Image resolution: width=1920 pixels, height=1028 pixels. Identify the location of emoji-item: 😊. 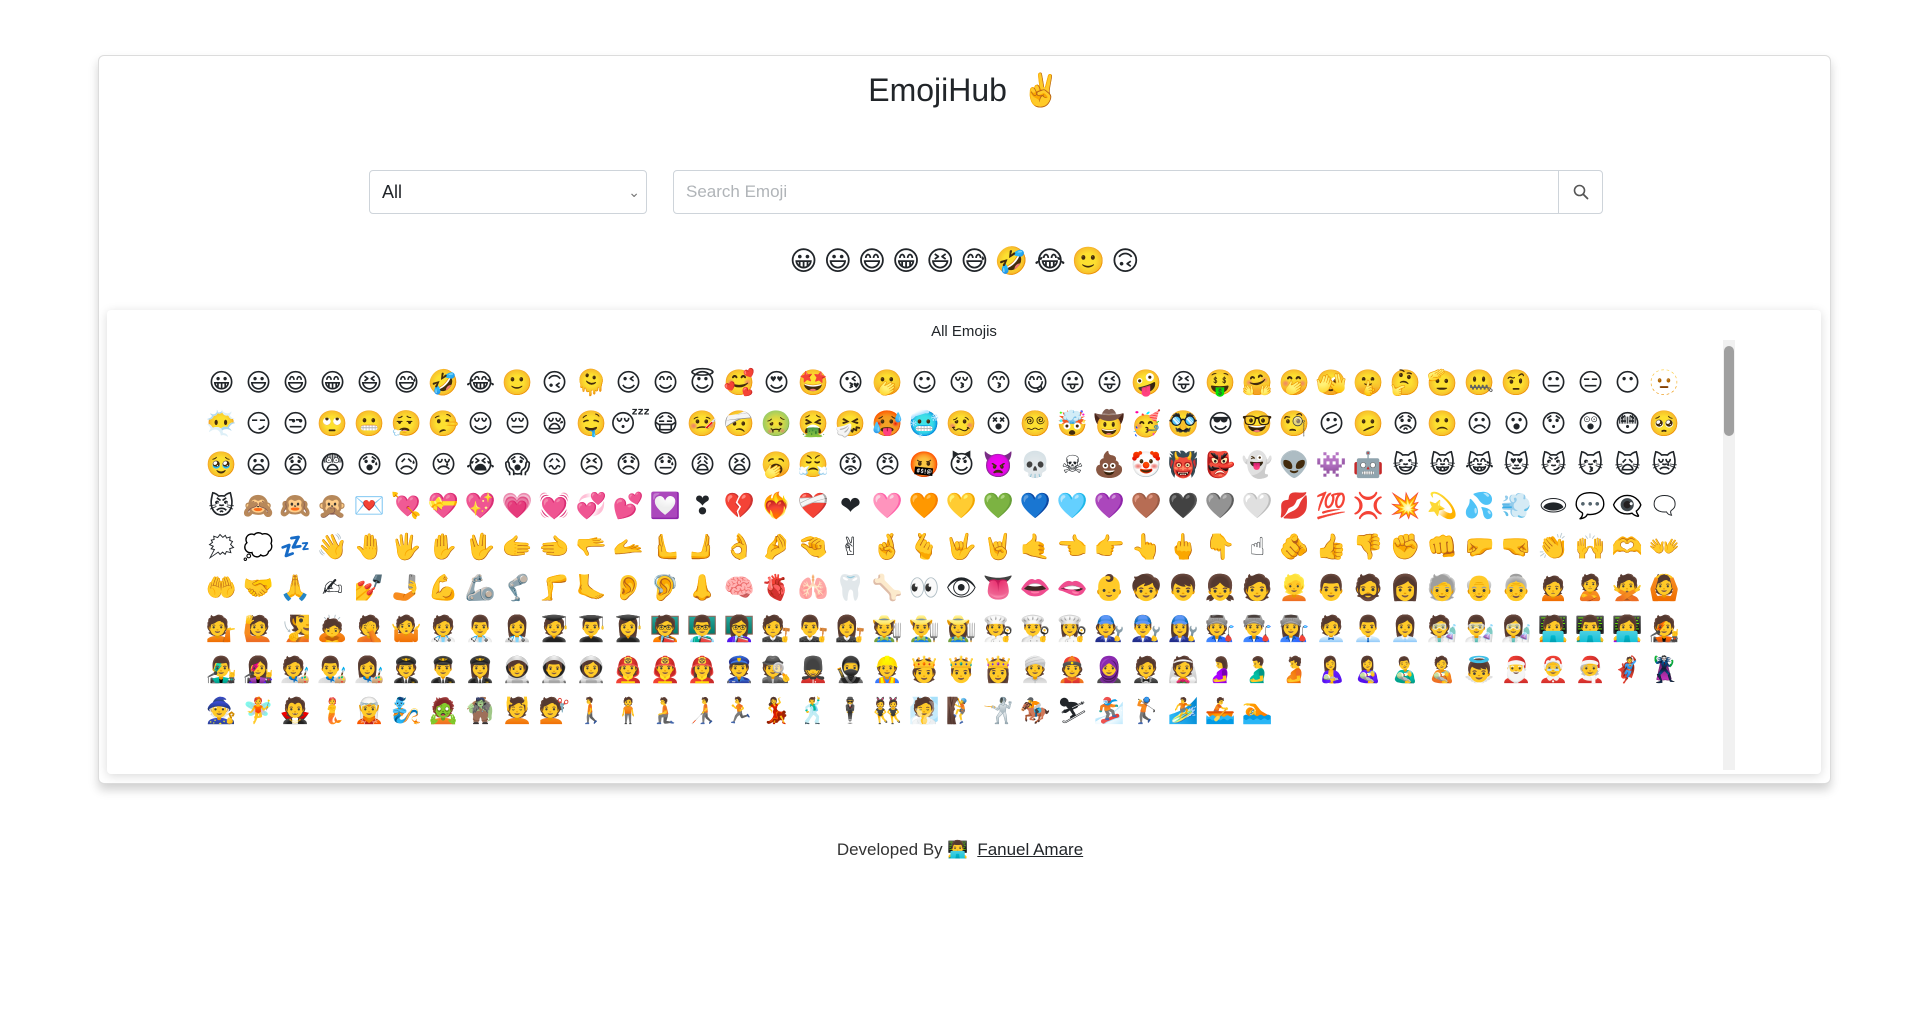
(665, 382).